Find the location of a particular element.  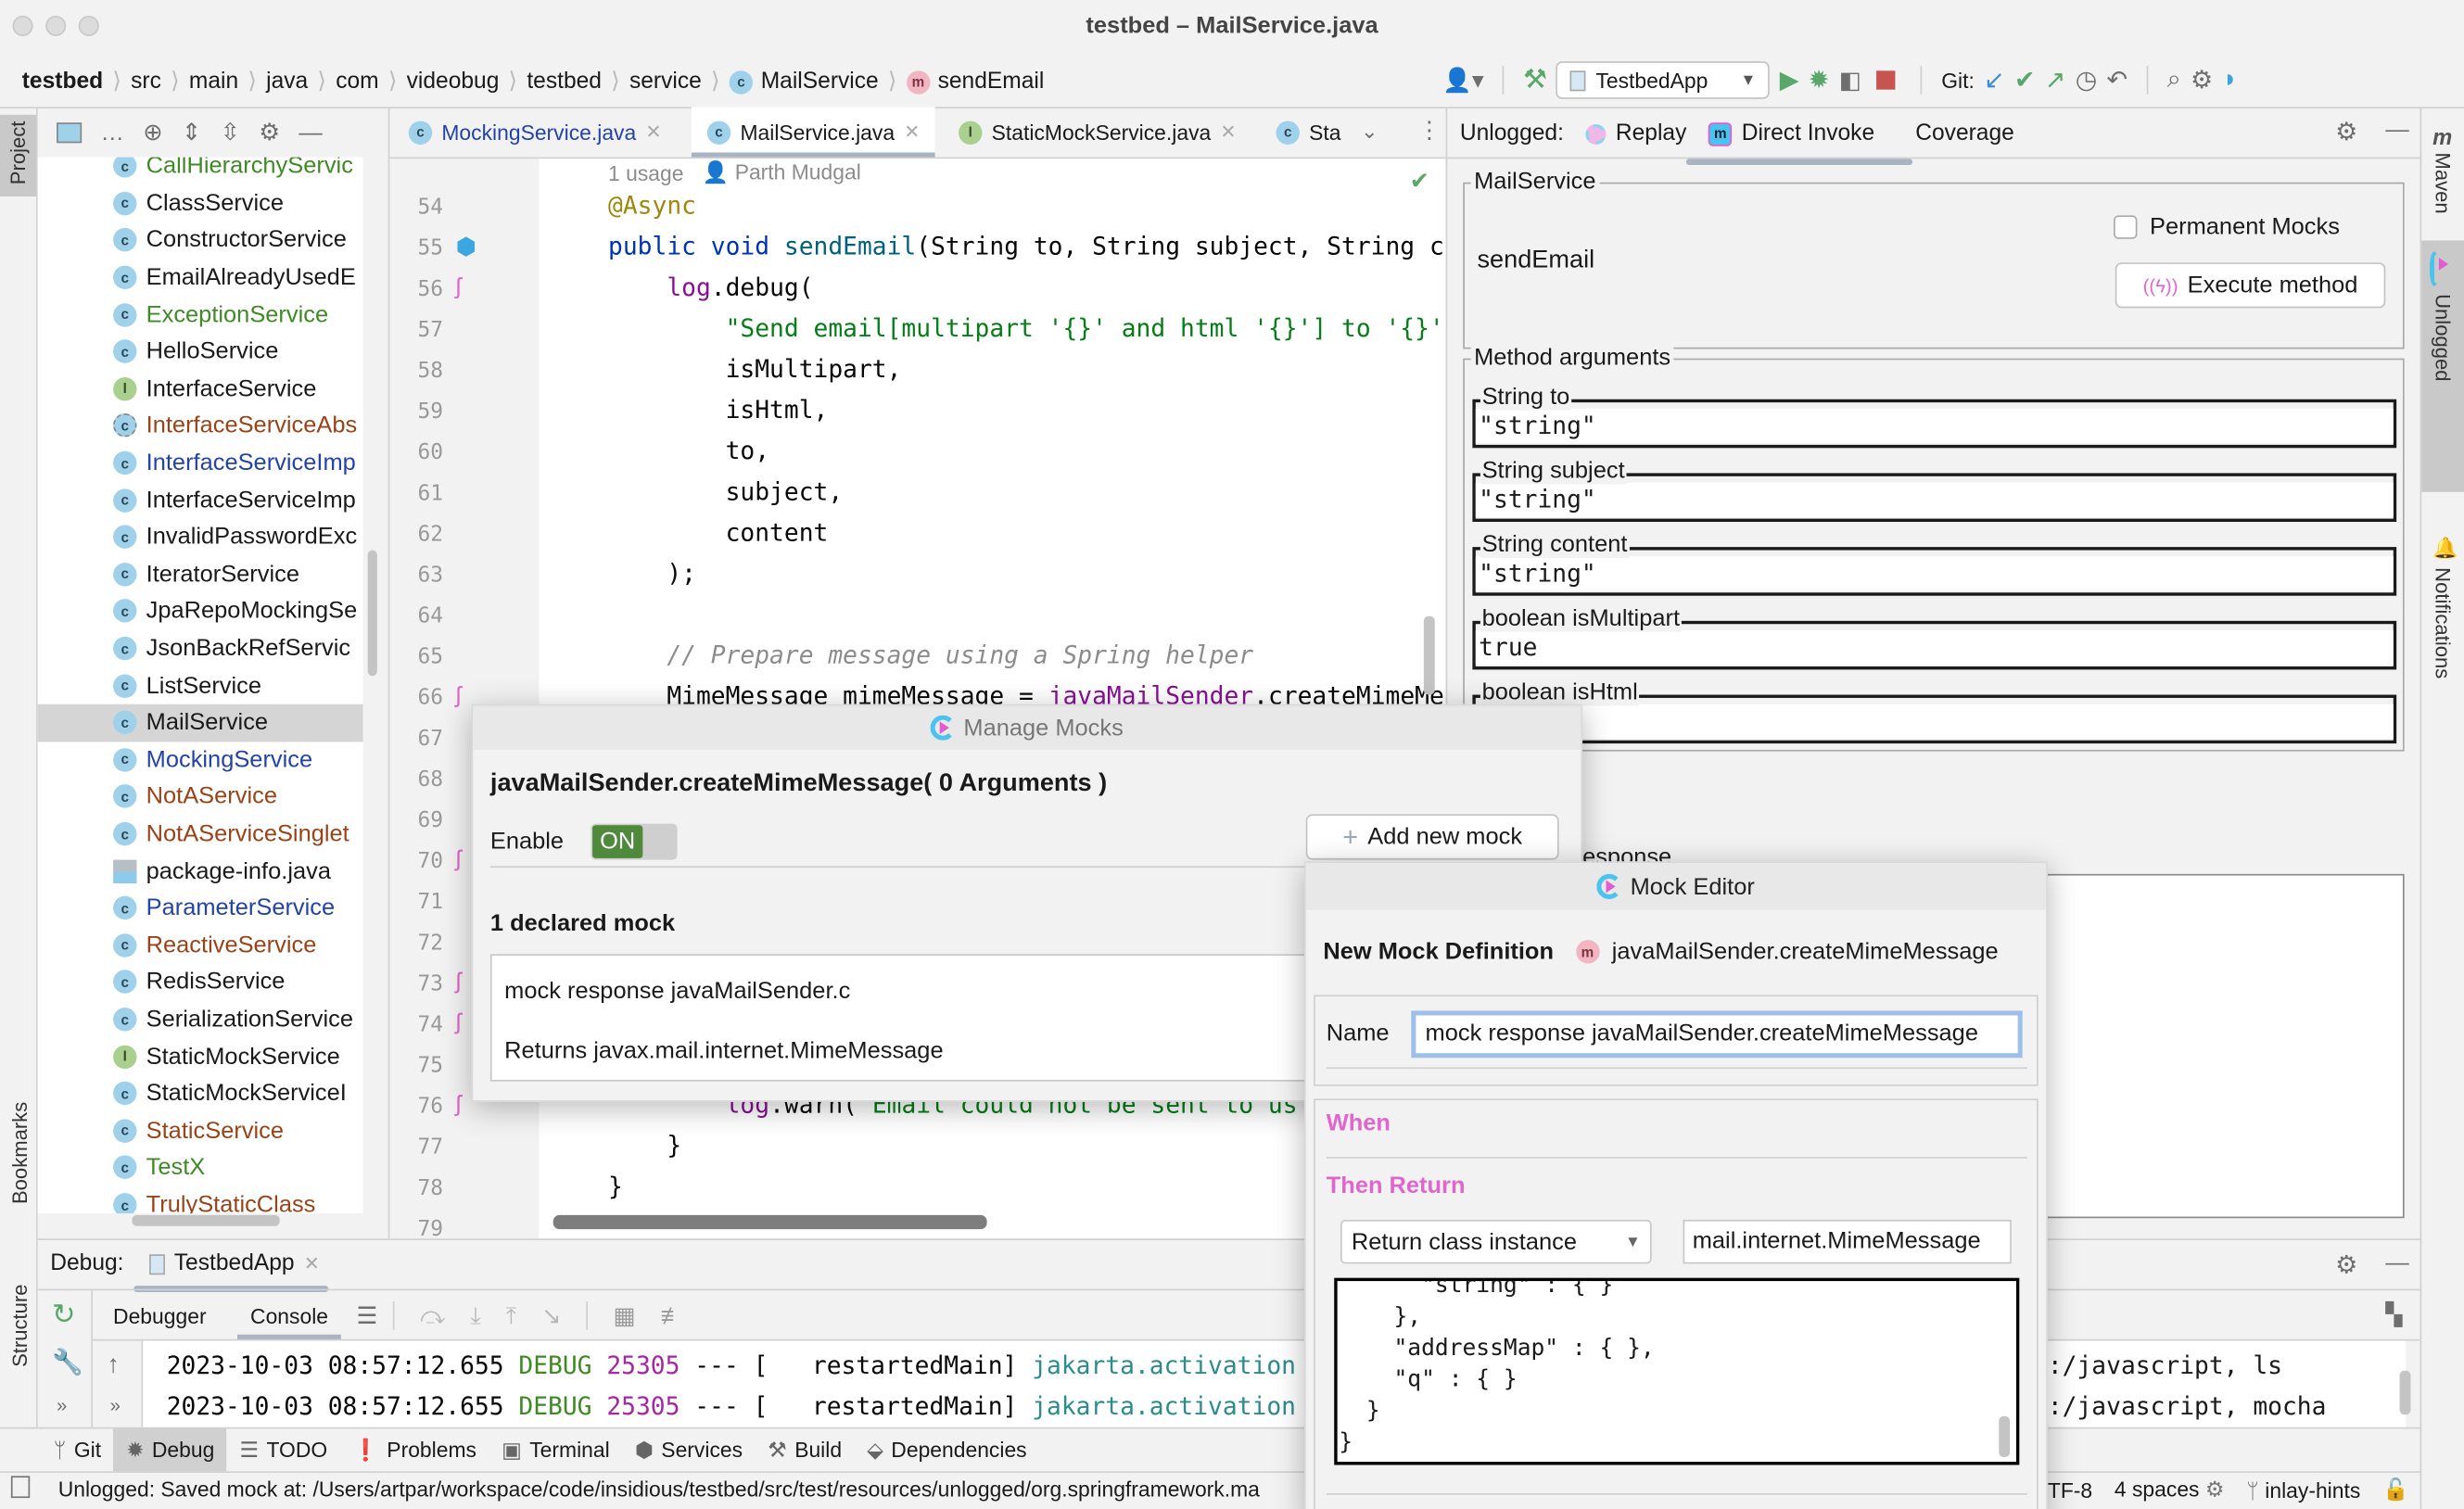

user-icon: 👤▾ is located at coordinates (1462, 80).